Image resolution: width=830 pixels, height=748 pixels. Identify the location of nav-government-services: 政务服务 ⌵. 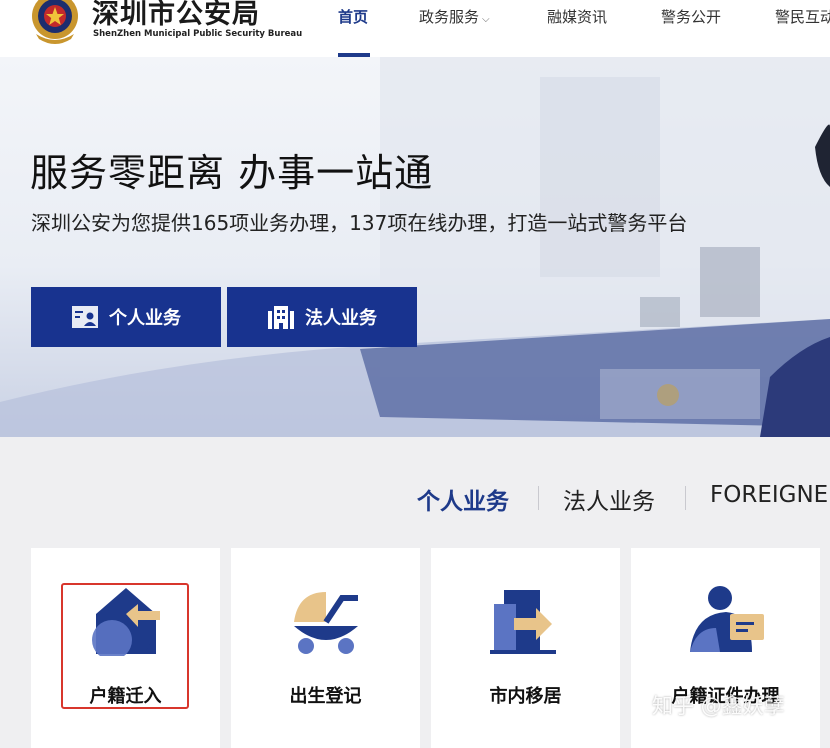
(454, 16).